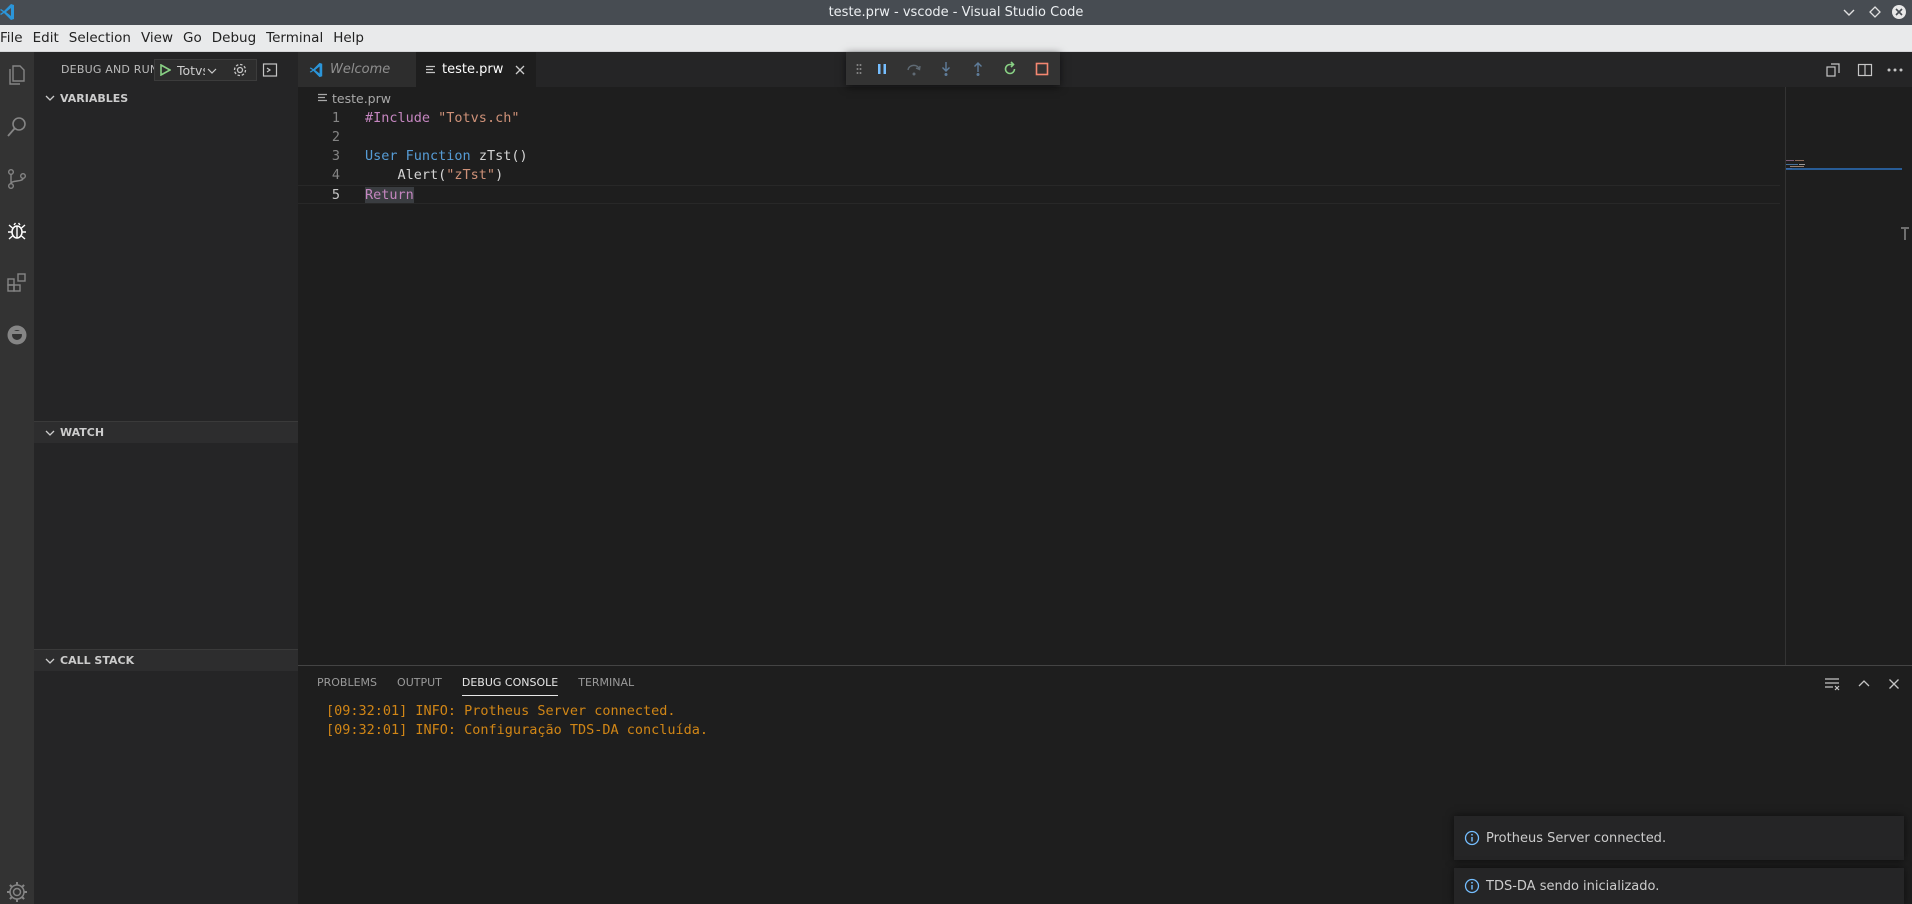  What do you see at coordinates (422, 175) in the screenshot?
I see `token-call: Alert(` at bounding box center [422, 175].